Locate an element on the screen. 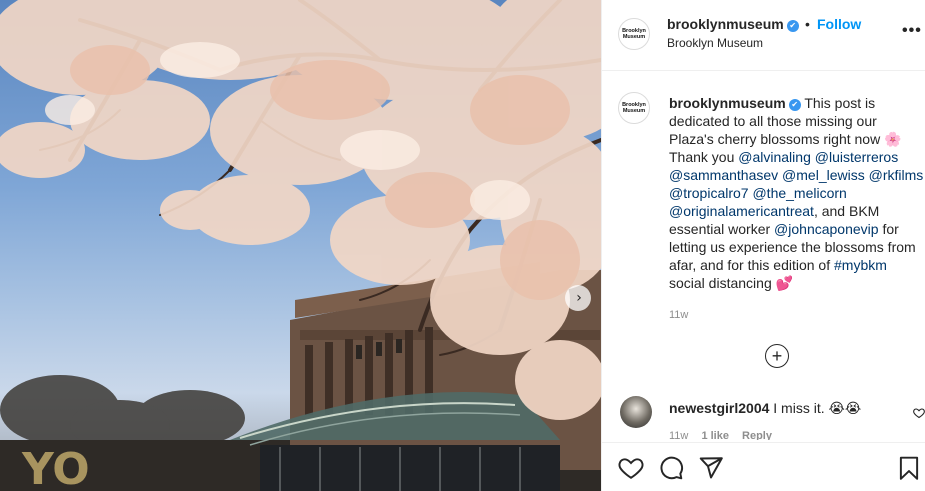  comment-bubble-icon is located at coordinates (671, 468).